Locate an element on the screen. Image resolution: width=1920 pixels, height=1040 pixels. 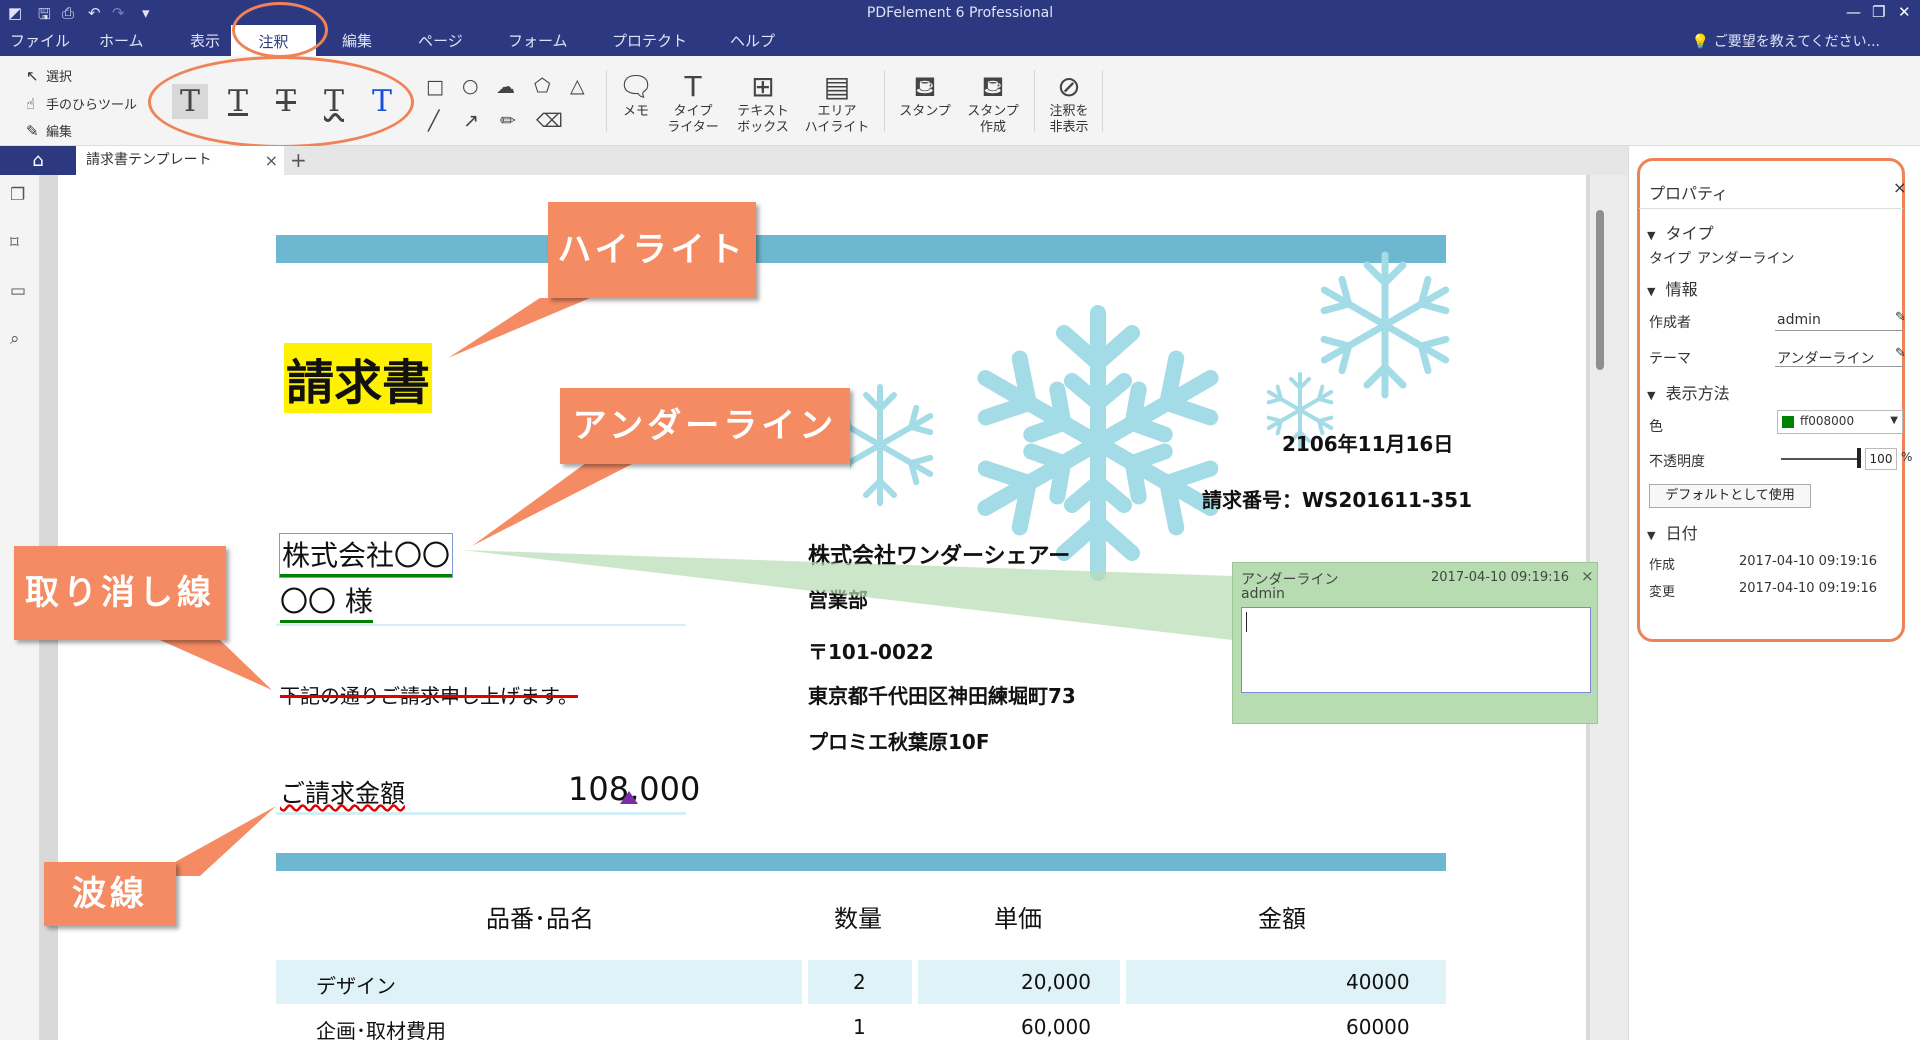
memo-button: 🗨 メモ is located at coordinates (636, 95).